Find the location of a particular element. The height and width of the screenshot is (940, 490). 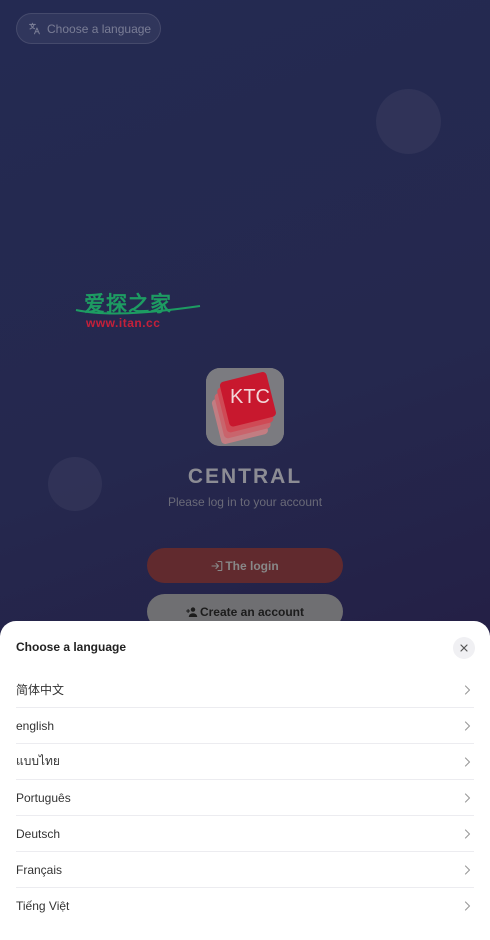

choose-language-button: Choose a language is located at coordinates (88, 28).